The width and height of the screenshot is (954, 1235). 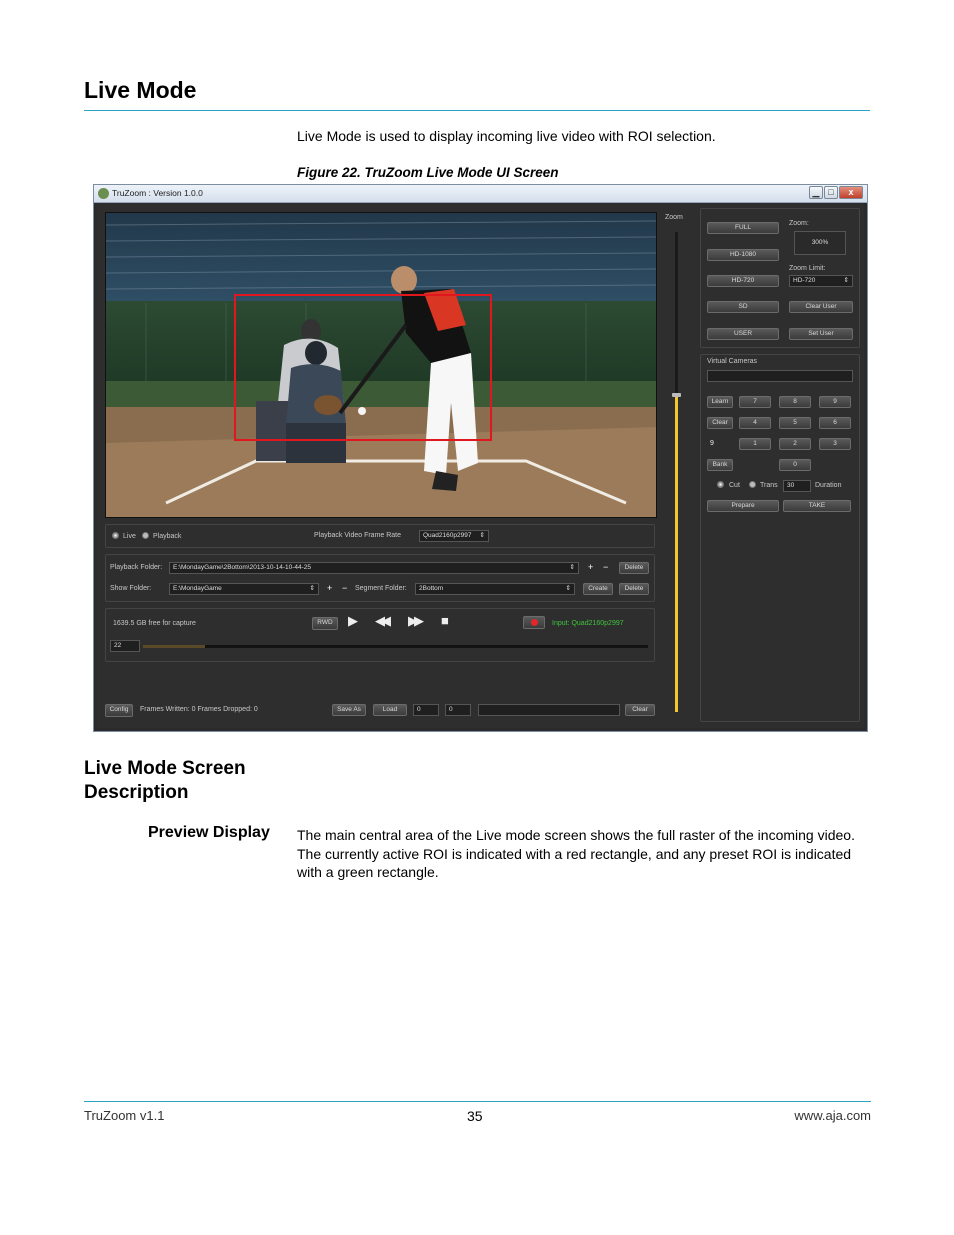 I want to click on free-space-text: 1639.5 GB free for capture, so click(x=154, y=623).